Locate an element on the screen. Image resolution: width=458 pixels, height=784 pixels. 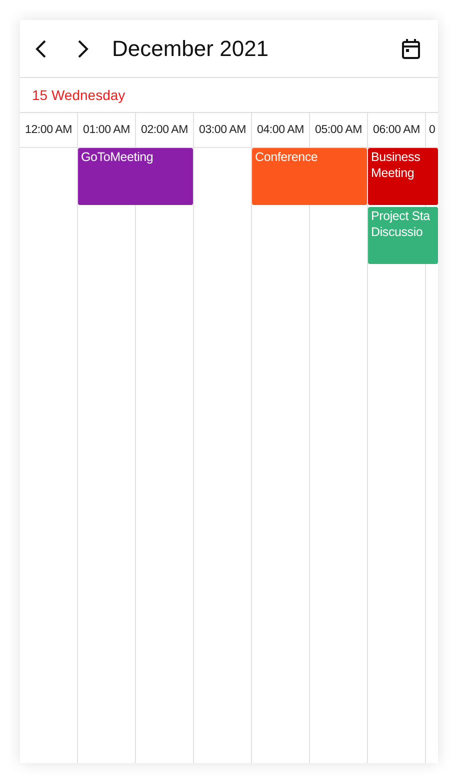
hour-label: 04:00 AM is located at coordinates (280, 130).